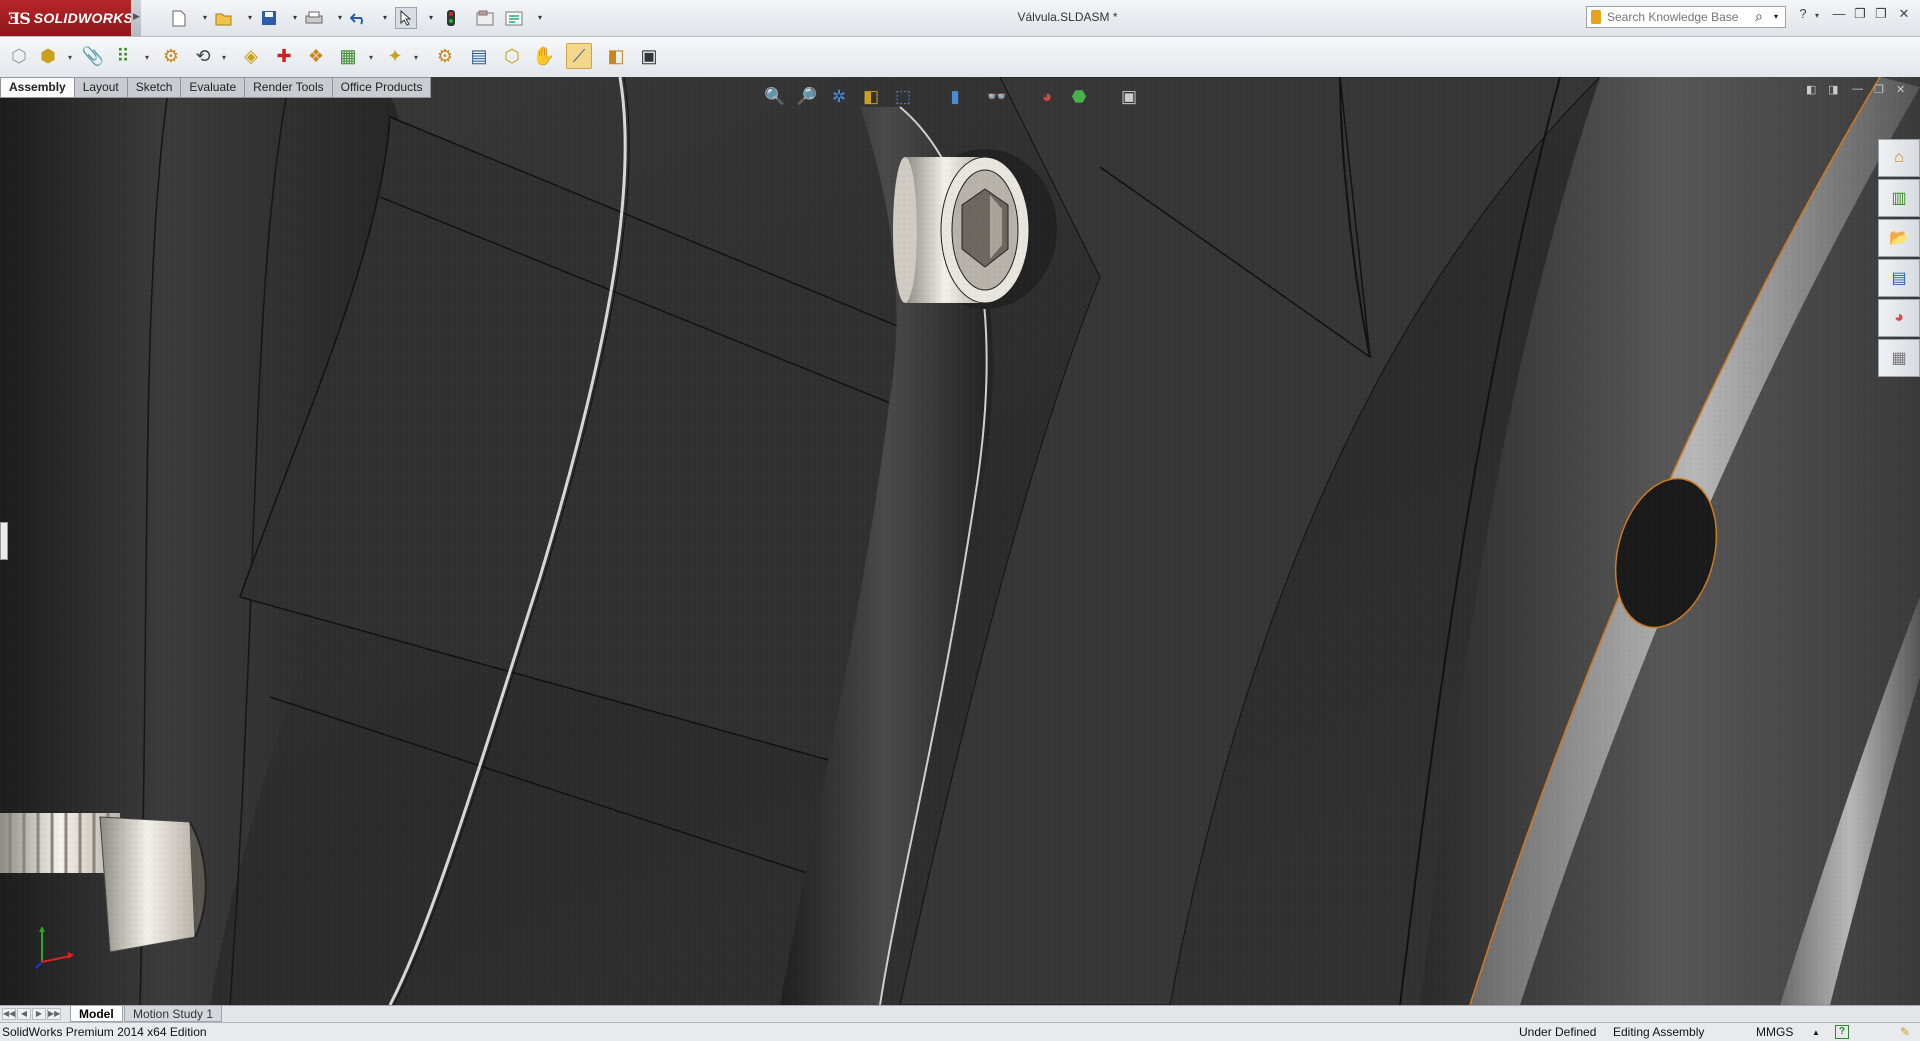 The image size is (1920, 1041). Describe the element at coordinates (1558, 1032) in the screenshot. I see `definition-status: Under Defined` at that location.